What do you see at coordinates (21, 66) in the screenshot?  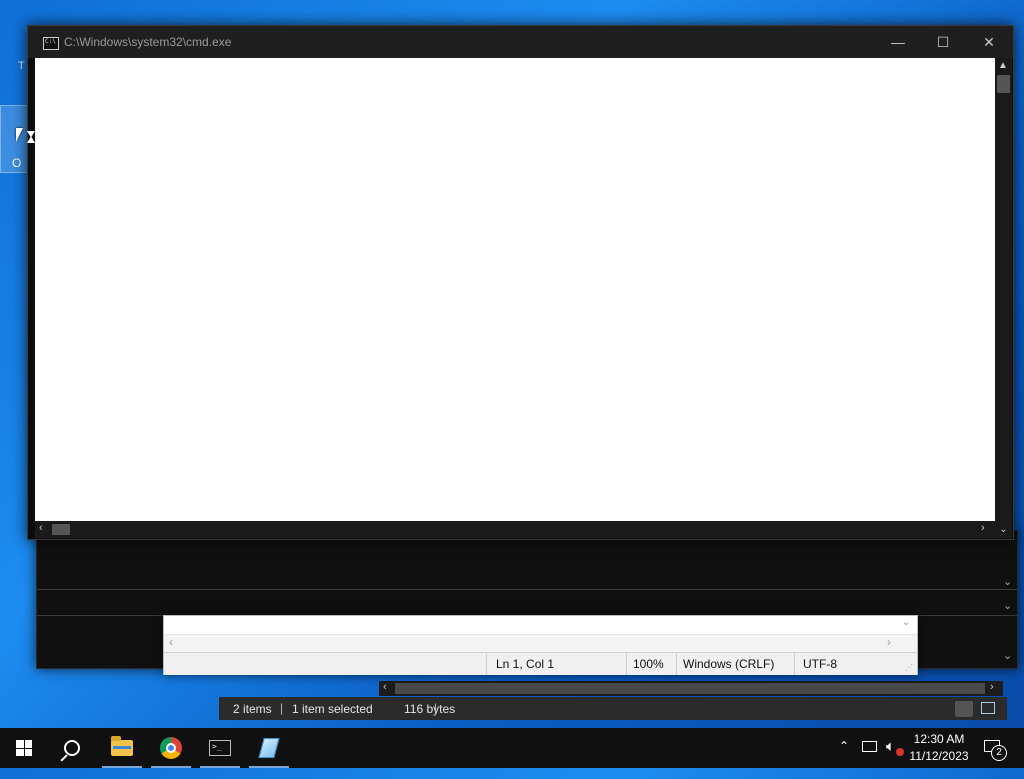 I see `desktop-icon-label-top: T` at bounding box center [21, 66].